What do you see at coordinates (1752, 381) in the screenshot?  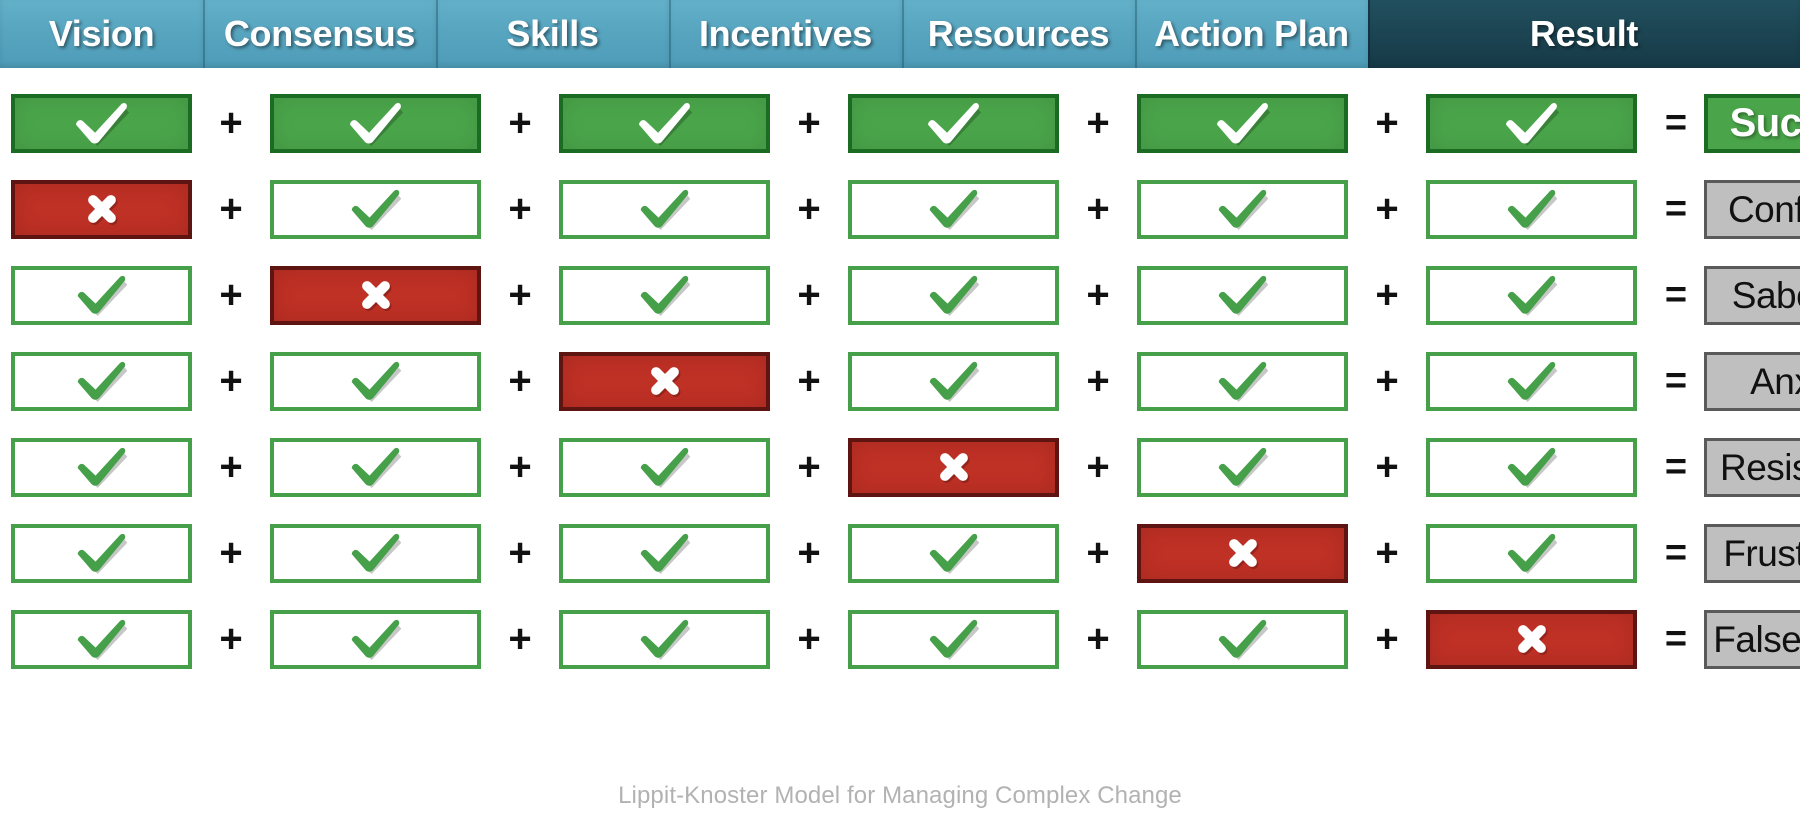 I see `result-cell: Anxiety` at bounding box center [1752, 381].